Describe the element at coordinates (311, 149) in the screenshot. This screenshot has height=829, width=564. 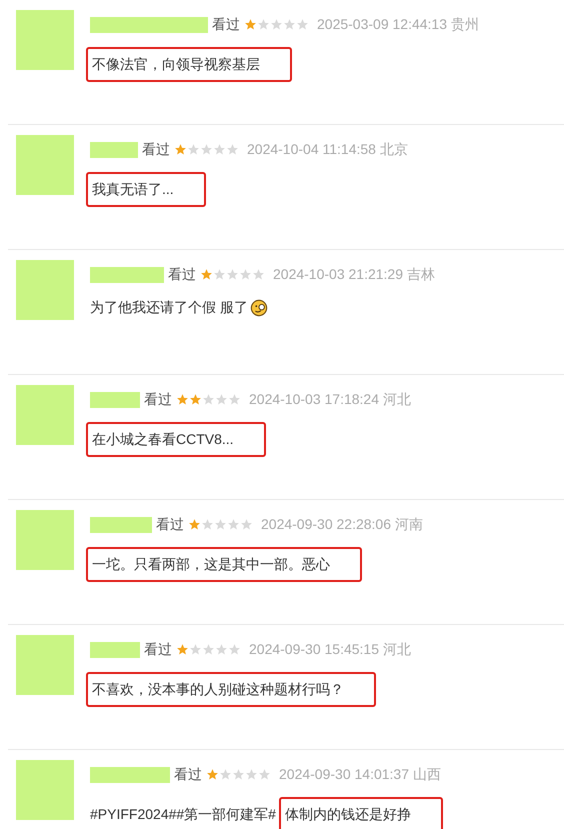
I see `comment-time: 2024-10-04 11:14:58` at that location.